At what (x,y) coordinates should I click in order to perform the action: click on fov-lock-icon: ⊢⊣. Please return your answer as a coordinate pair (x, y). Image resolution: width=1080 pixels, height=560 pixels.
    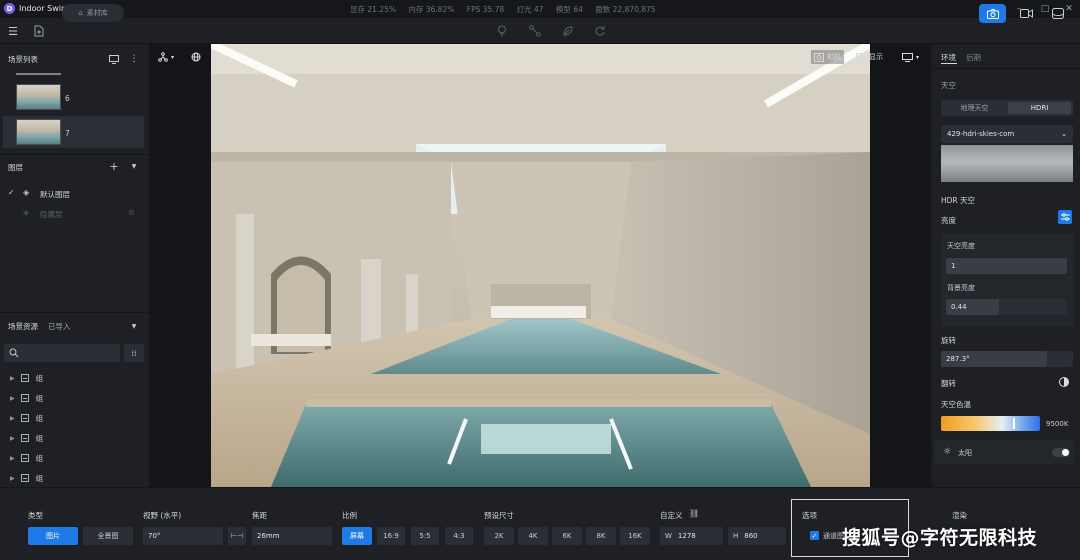
    Looking at the image, I should click on (237, 536).